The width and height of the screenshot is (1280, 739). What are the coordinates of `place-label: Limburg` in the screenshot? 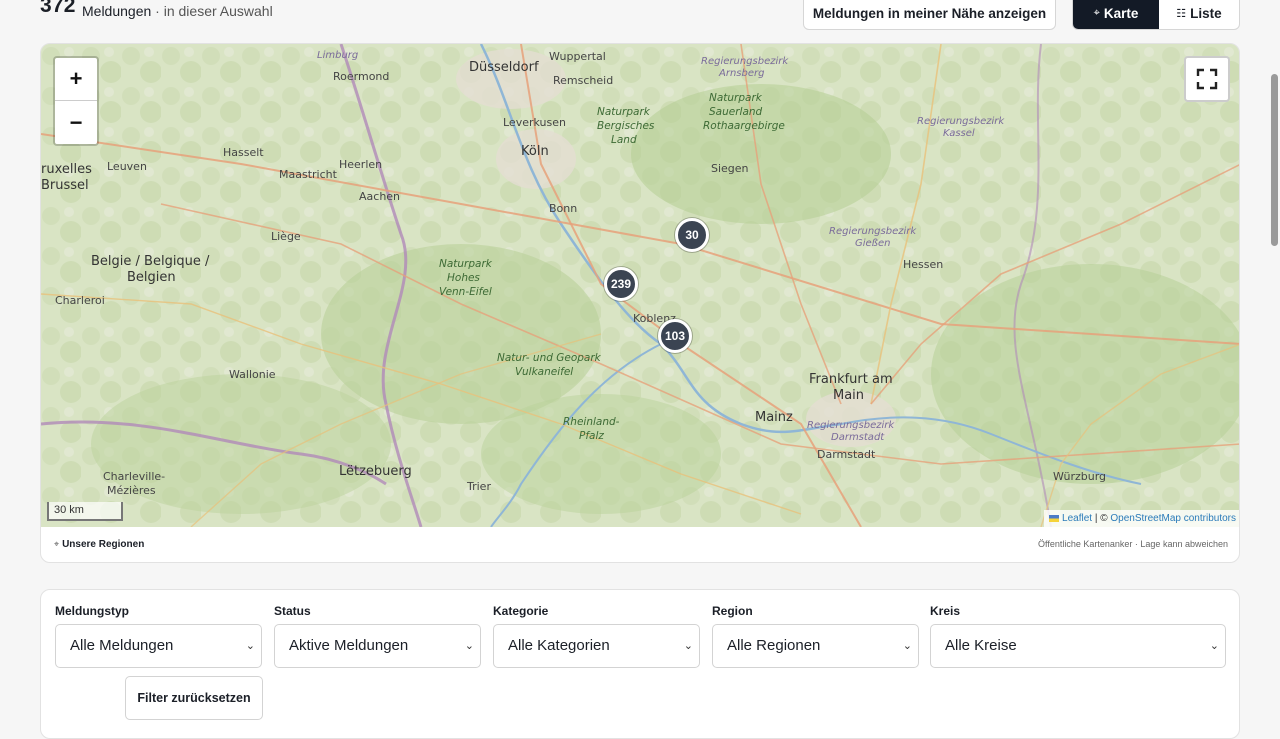 It's located at (338, 55).